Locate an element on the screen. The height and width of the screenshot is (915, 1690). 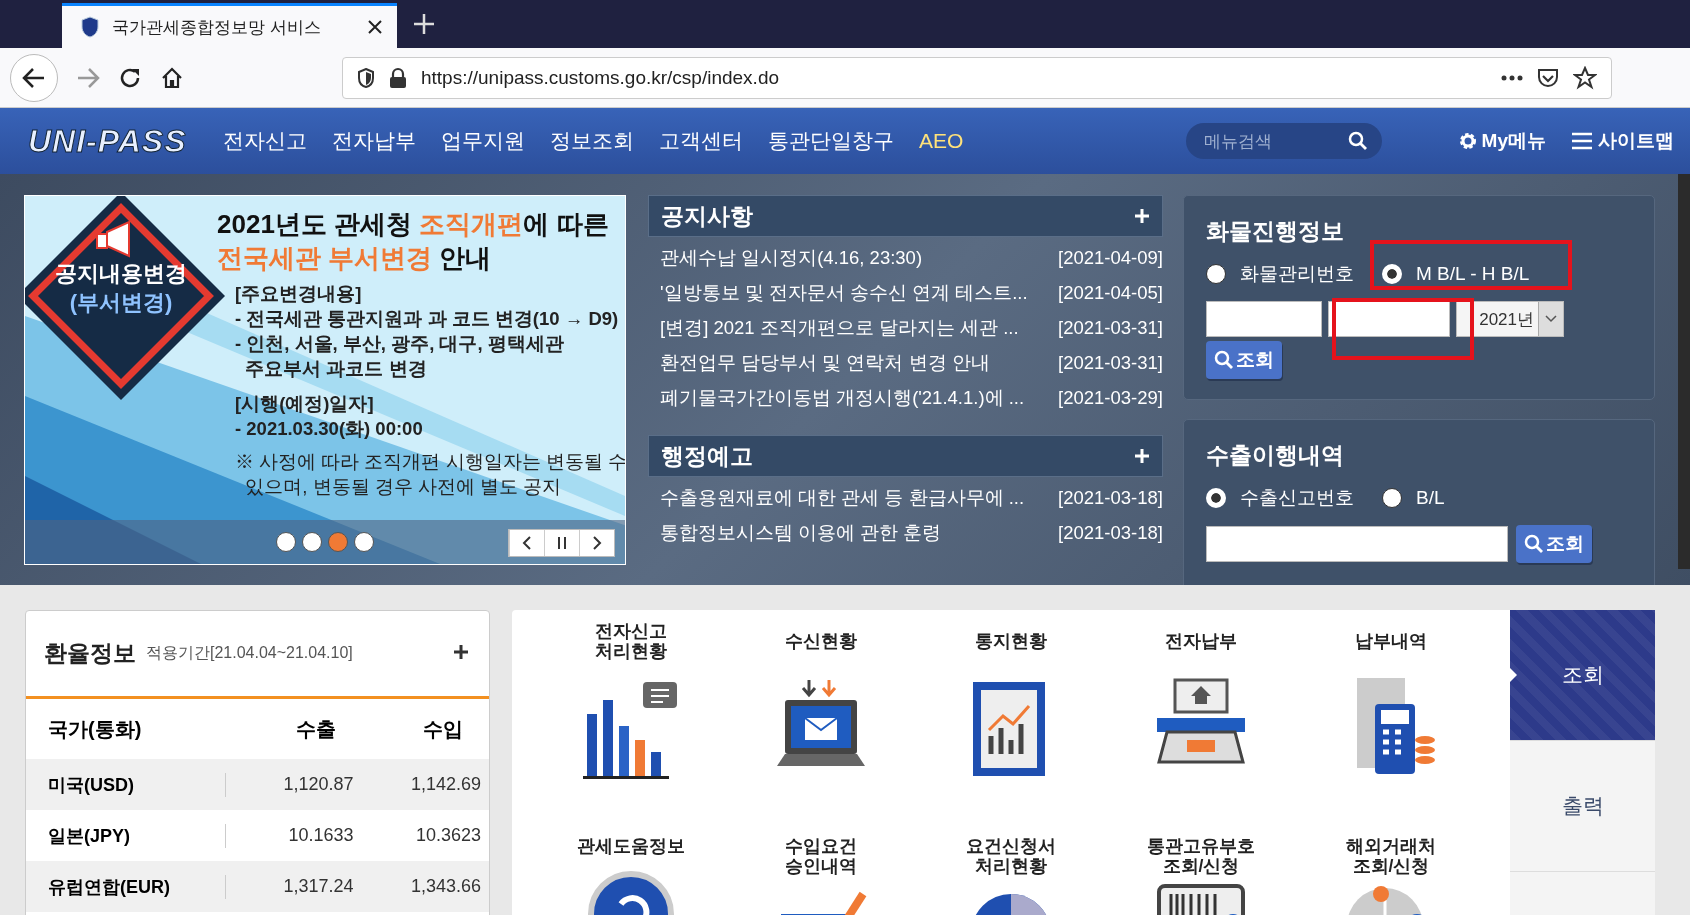
address-bar: https://unipass.customs.go.kr/csp/index.do is located at coordinates (977, 77).